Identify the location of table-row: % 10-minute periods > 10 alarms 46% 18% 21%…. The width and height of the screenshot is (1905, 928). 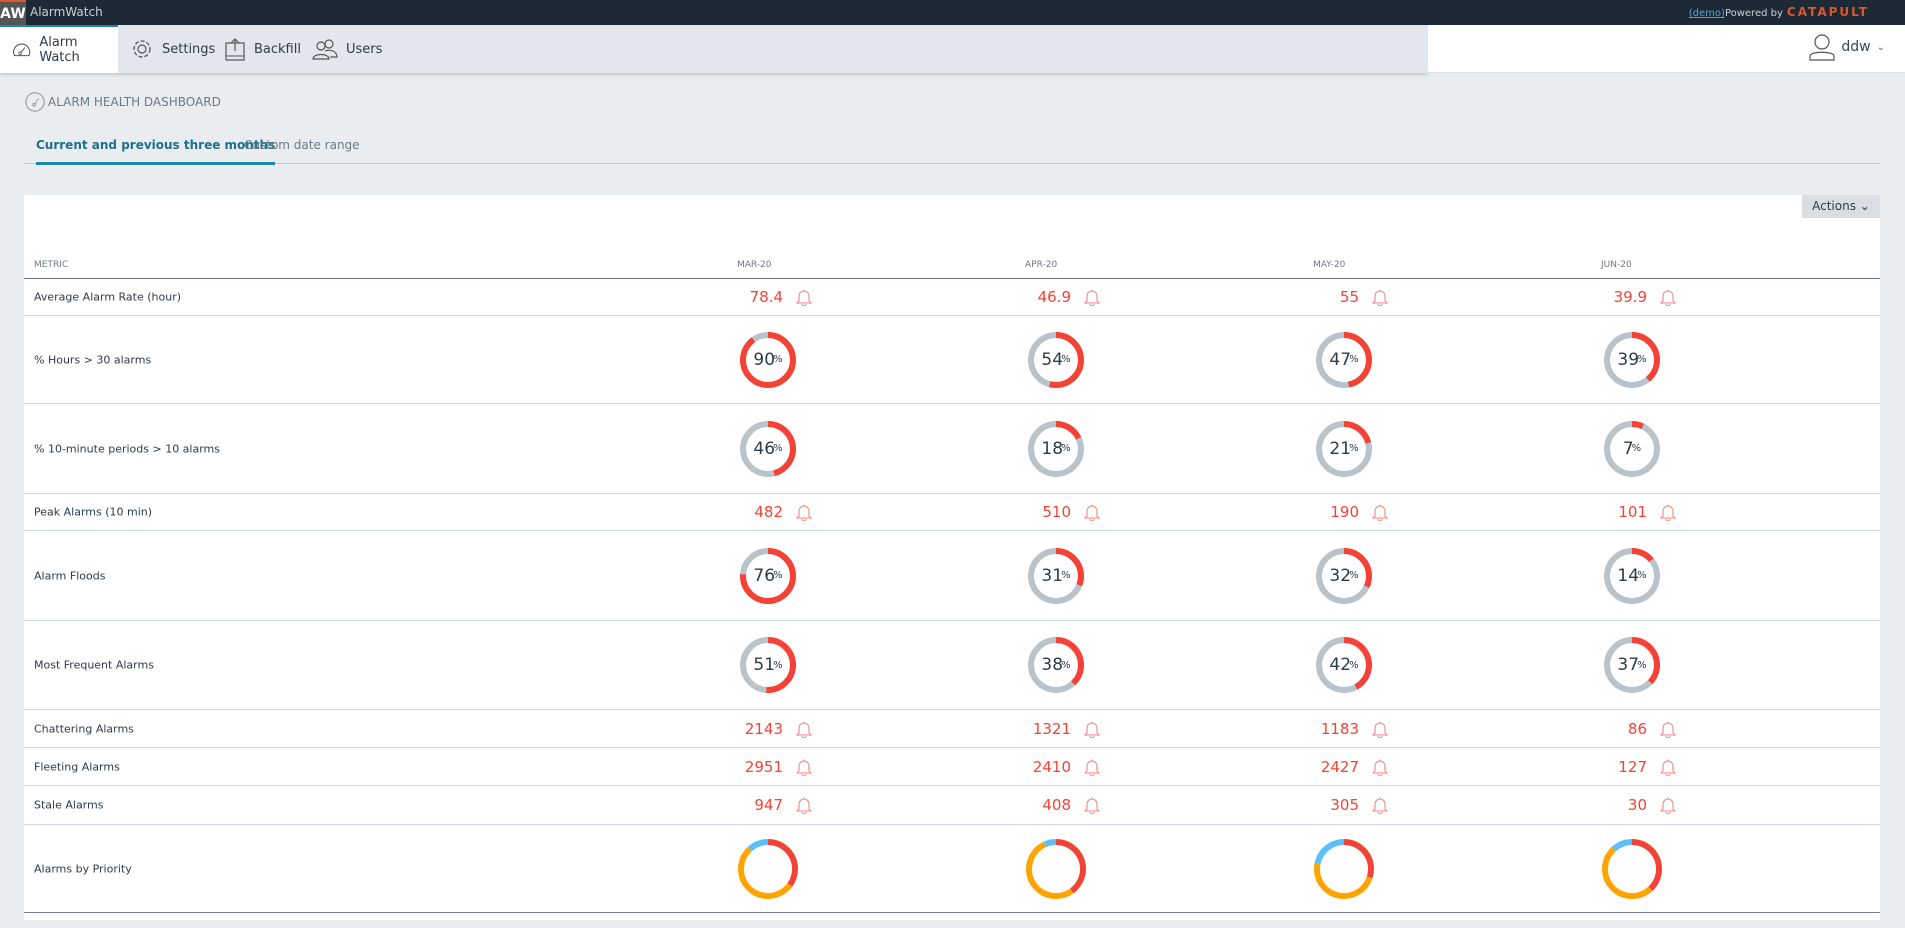
(952, 449).